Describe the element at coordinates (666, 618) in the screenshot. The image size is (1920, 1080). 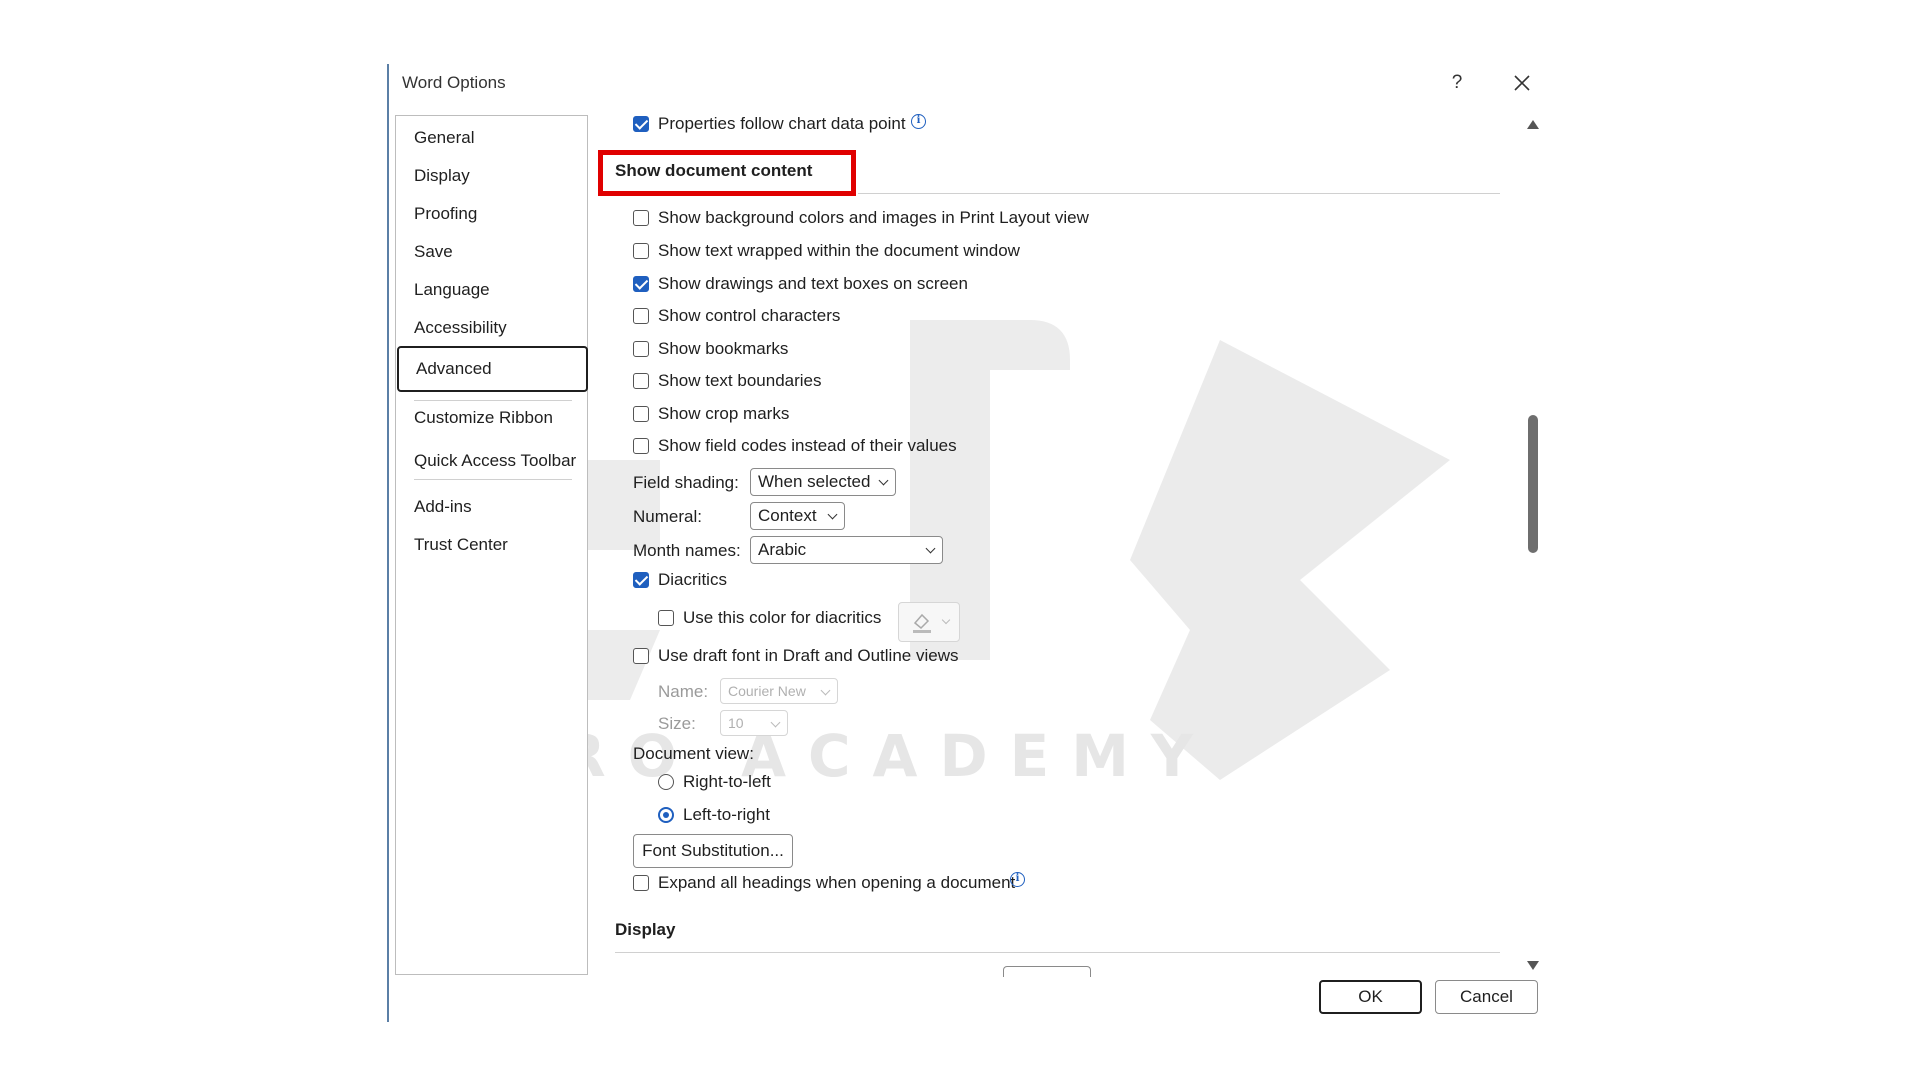
I see `diacritics-color-checkbox` at that location.